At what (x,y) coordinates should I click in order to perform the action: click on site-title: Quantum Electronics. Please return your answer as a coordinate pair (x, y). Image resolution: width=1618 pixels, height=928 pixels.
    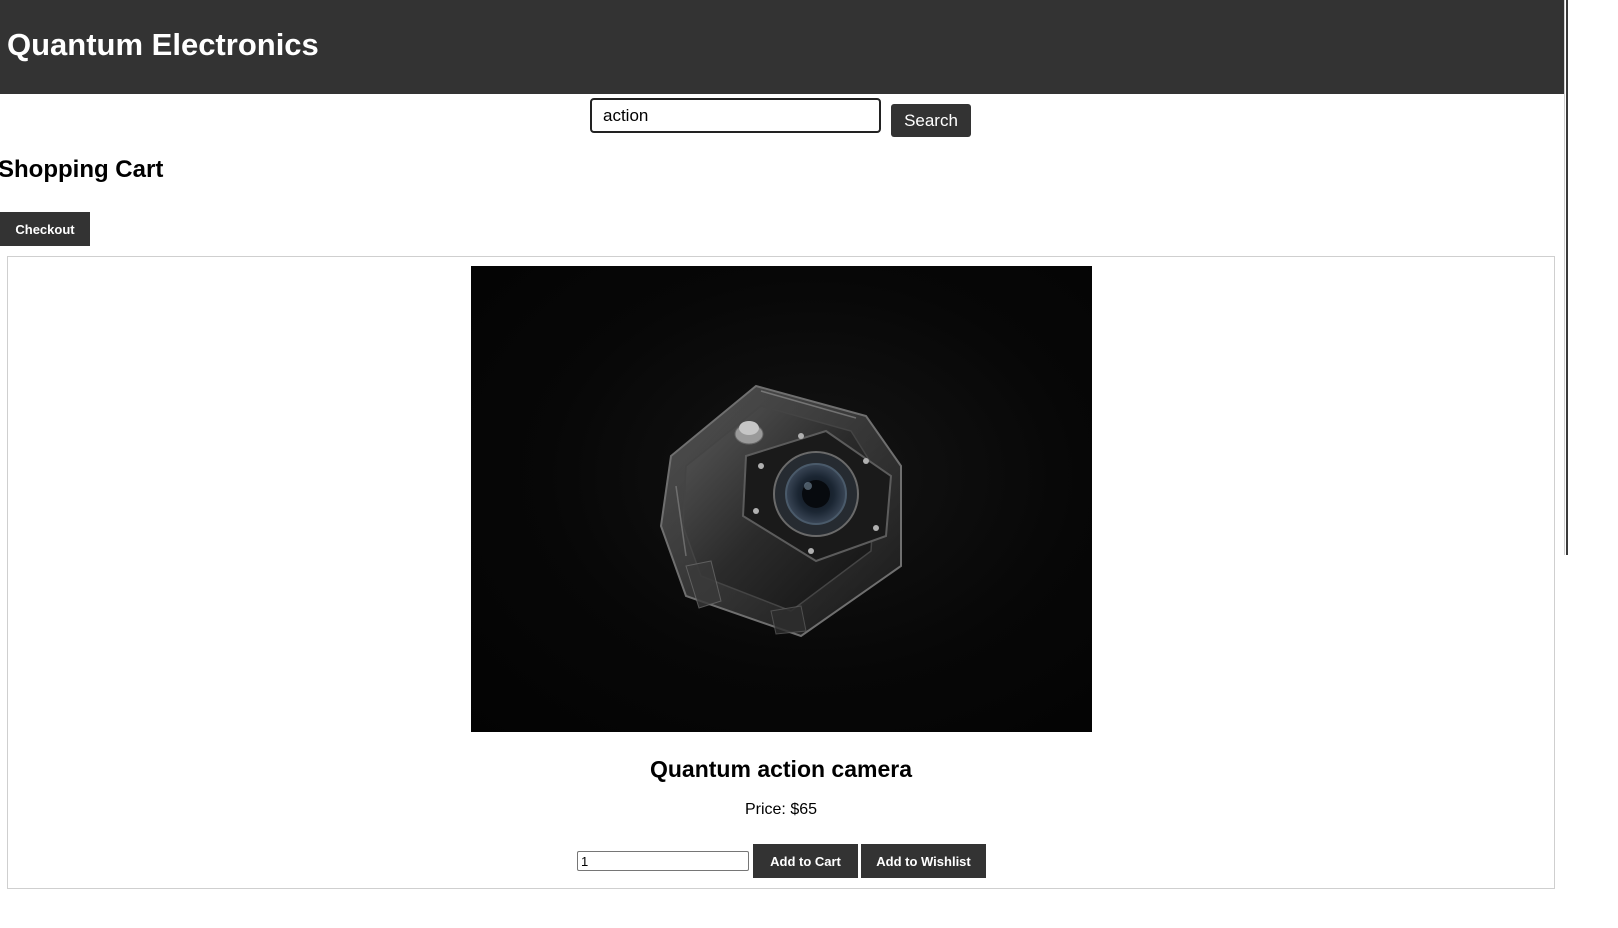
    Looking at the image, I should click on (163, 44).